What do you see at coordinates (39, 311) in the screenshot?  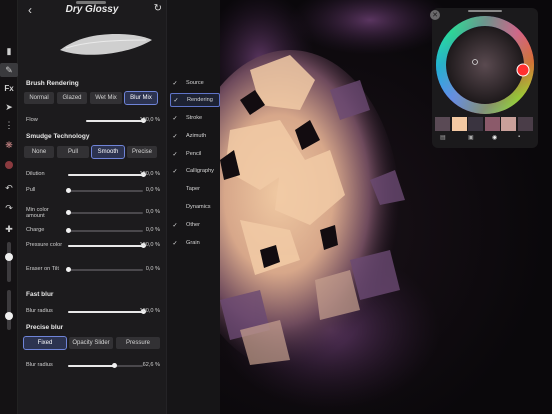 I see `fast-blur-radius-label: Blur radius` at bounding box center [39, 311].